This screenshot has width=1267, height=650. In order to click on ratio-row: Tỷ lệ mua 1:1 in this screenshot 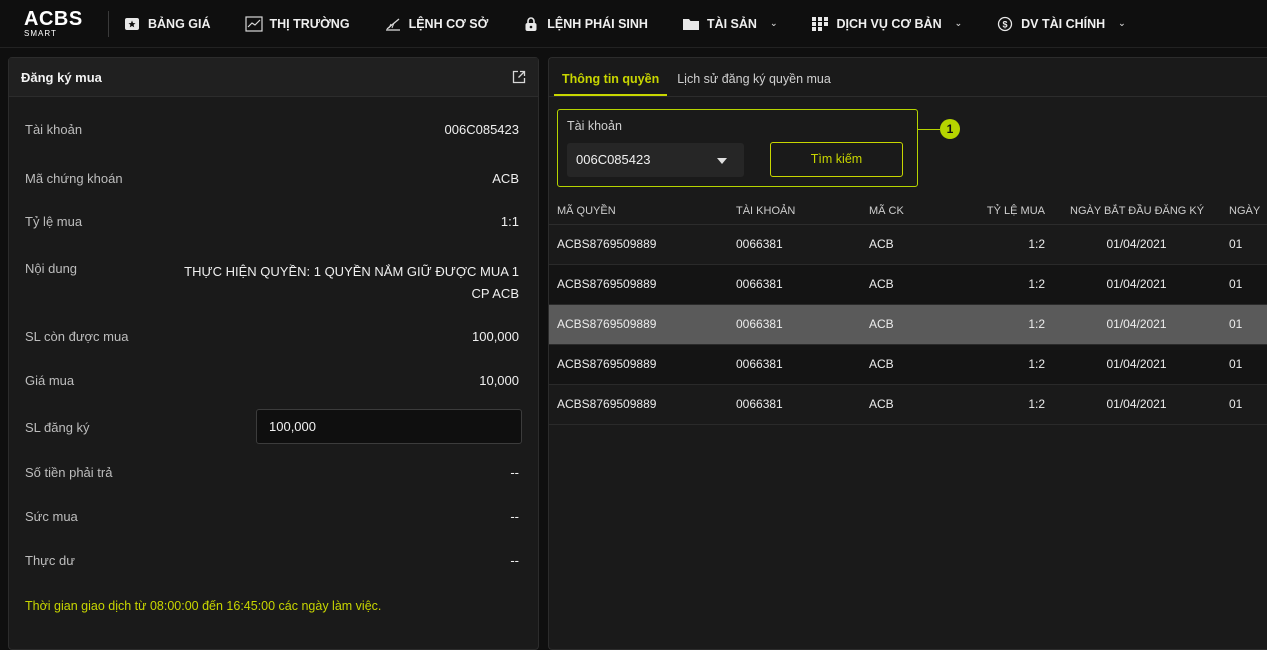, I will do `click(272, 221)`.